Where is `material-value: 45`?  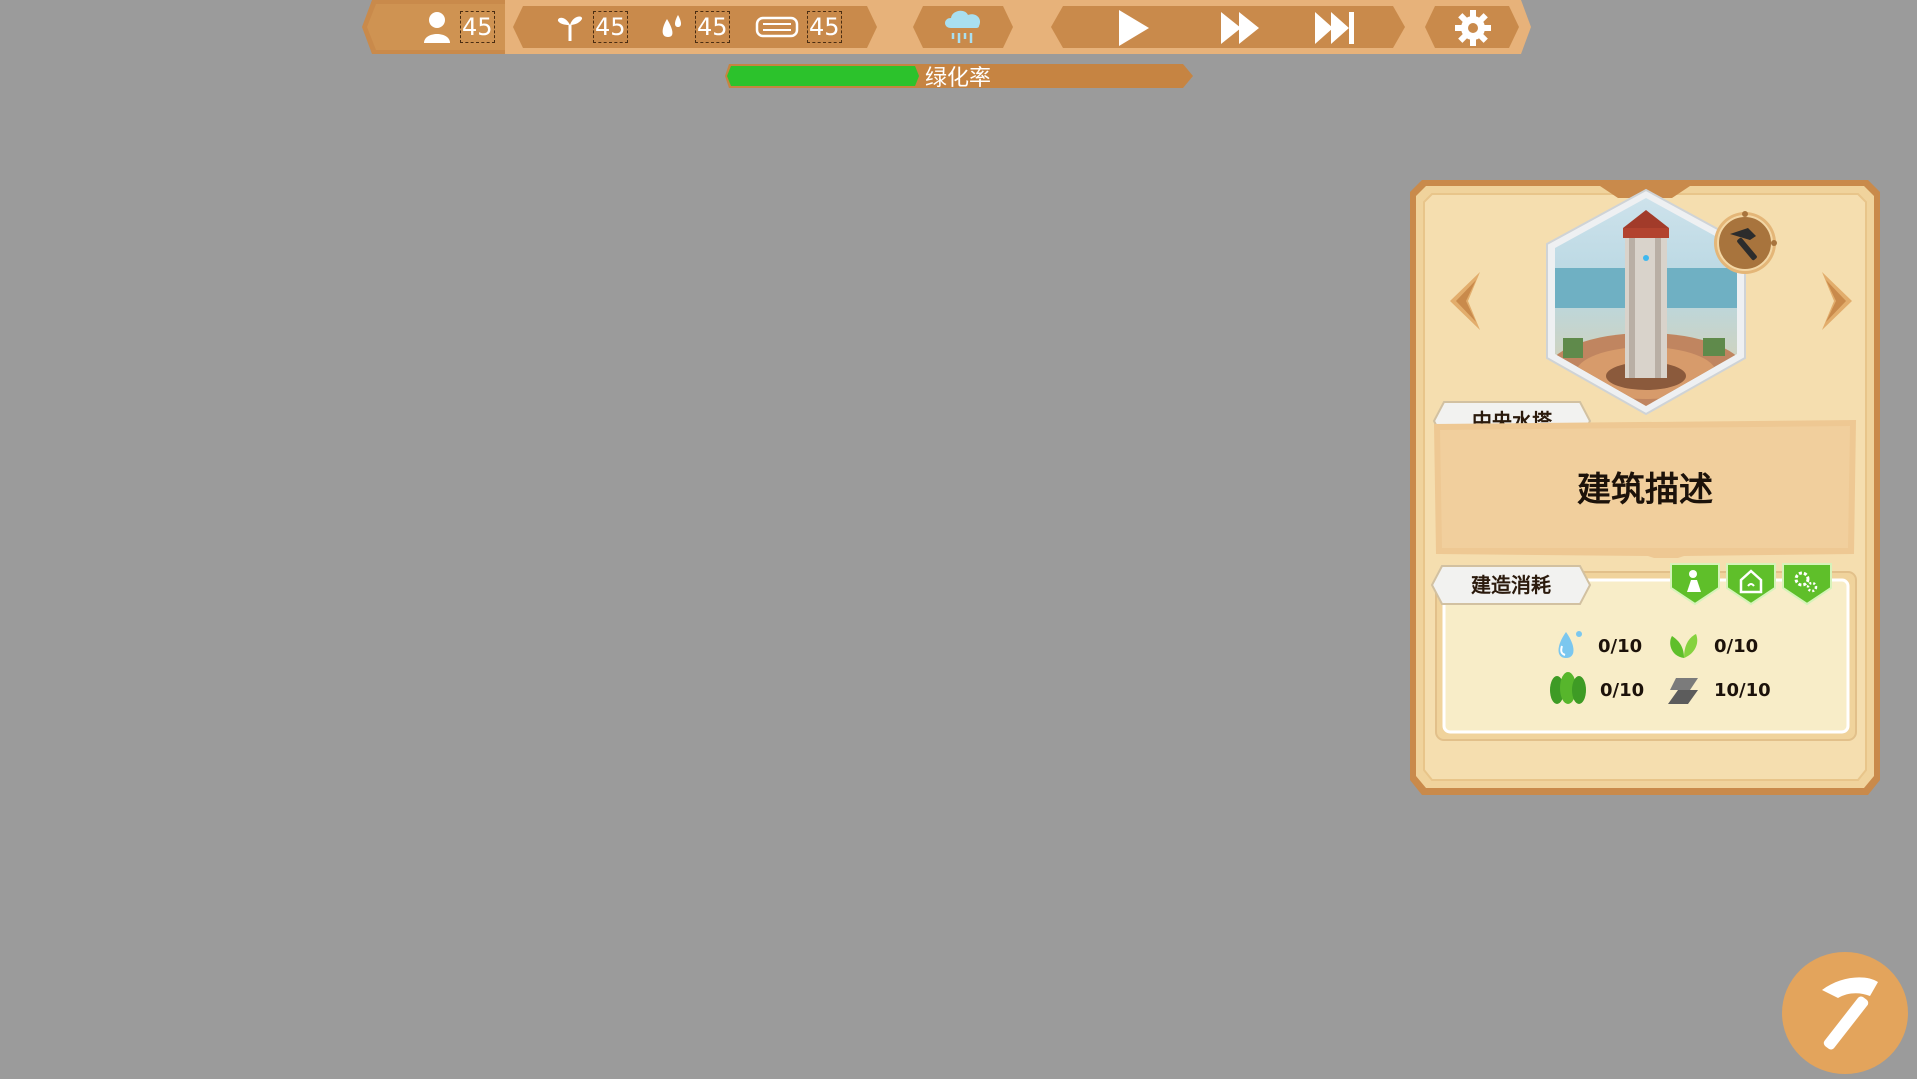
material-value: 45 is located at coordinates (824, 27).